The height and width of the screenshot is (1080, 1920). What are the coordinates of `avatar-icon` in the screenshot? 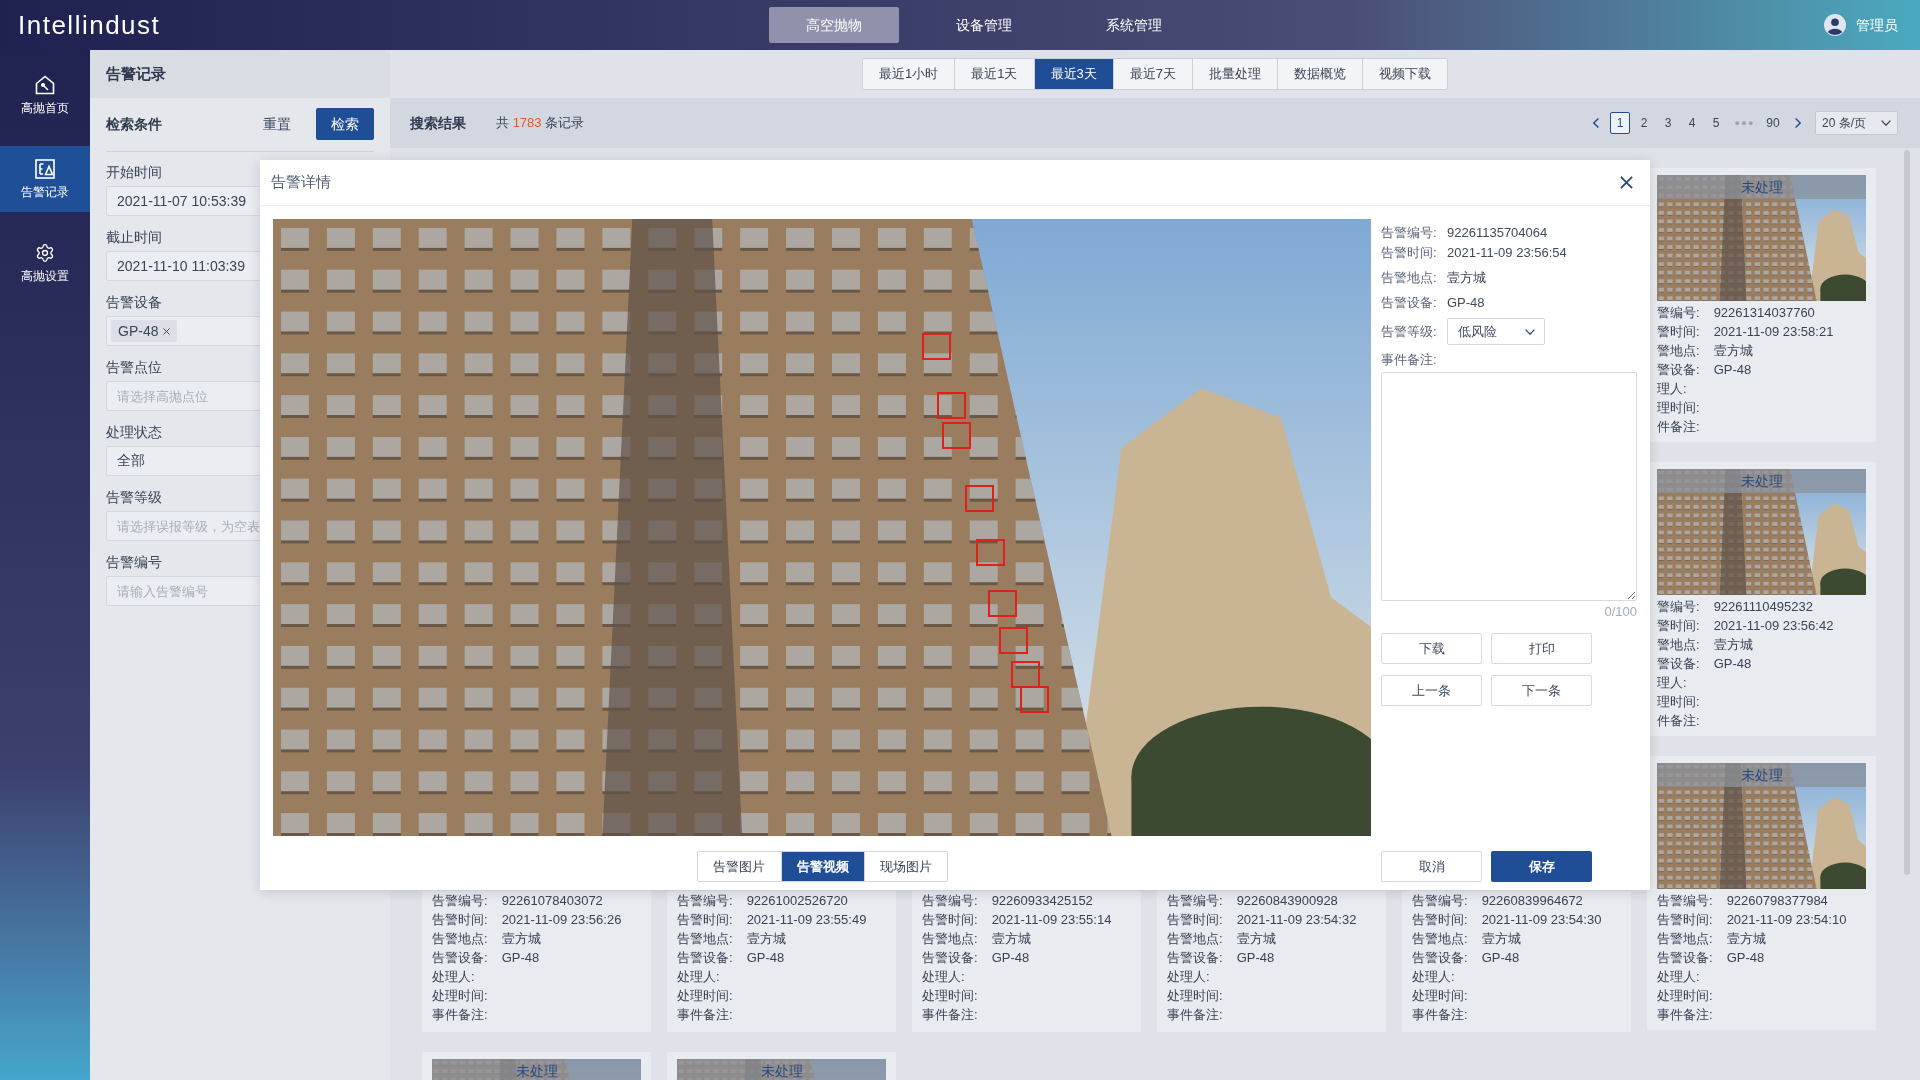 It's located at (1835, 25).